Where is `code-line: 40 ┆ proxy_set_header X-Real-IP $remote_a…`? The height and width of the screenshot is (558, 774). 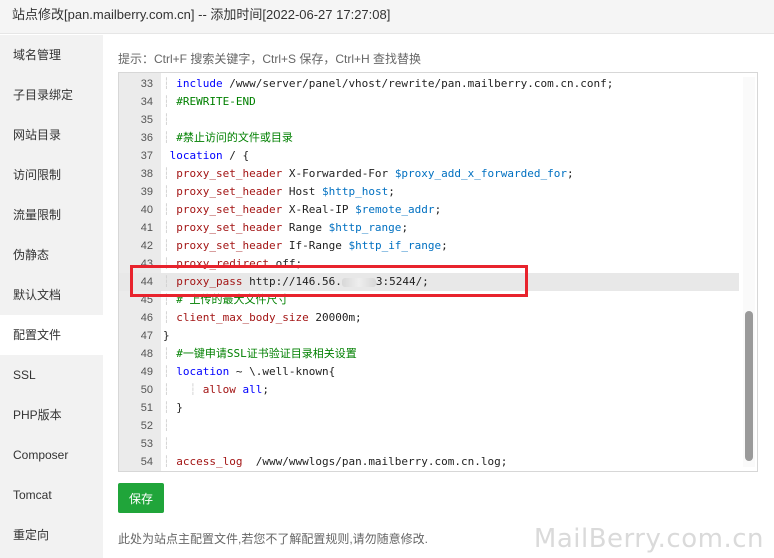 code-line: 40 ┆ proxy_set_header X-Real-IP $remote_a… is located at coordinates (429, 210).